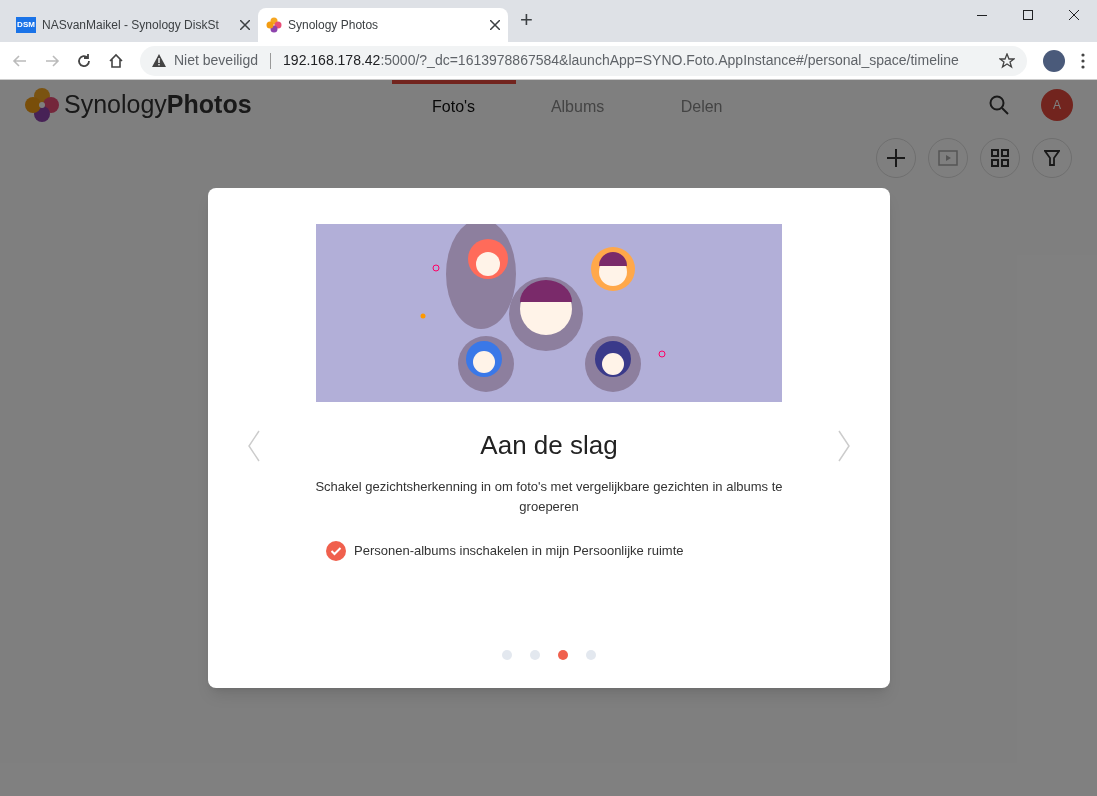  What do you see at coordinates (621, 60) in the screenshot?
I see `url-text: 192.168.178.42:5000/?_dc=1613978867584&launchApp=SYNO.Foto.AppInstance#/personal_space/timeline` at bounding box center [621, 60].